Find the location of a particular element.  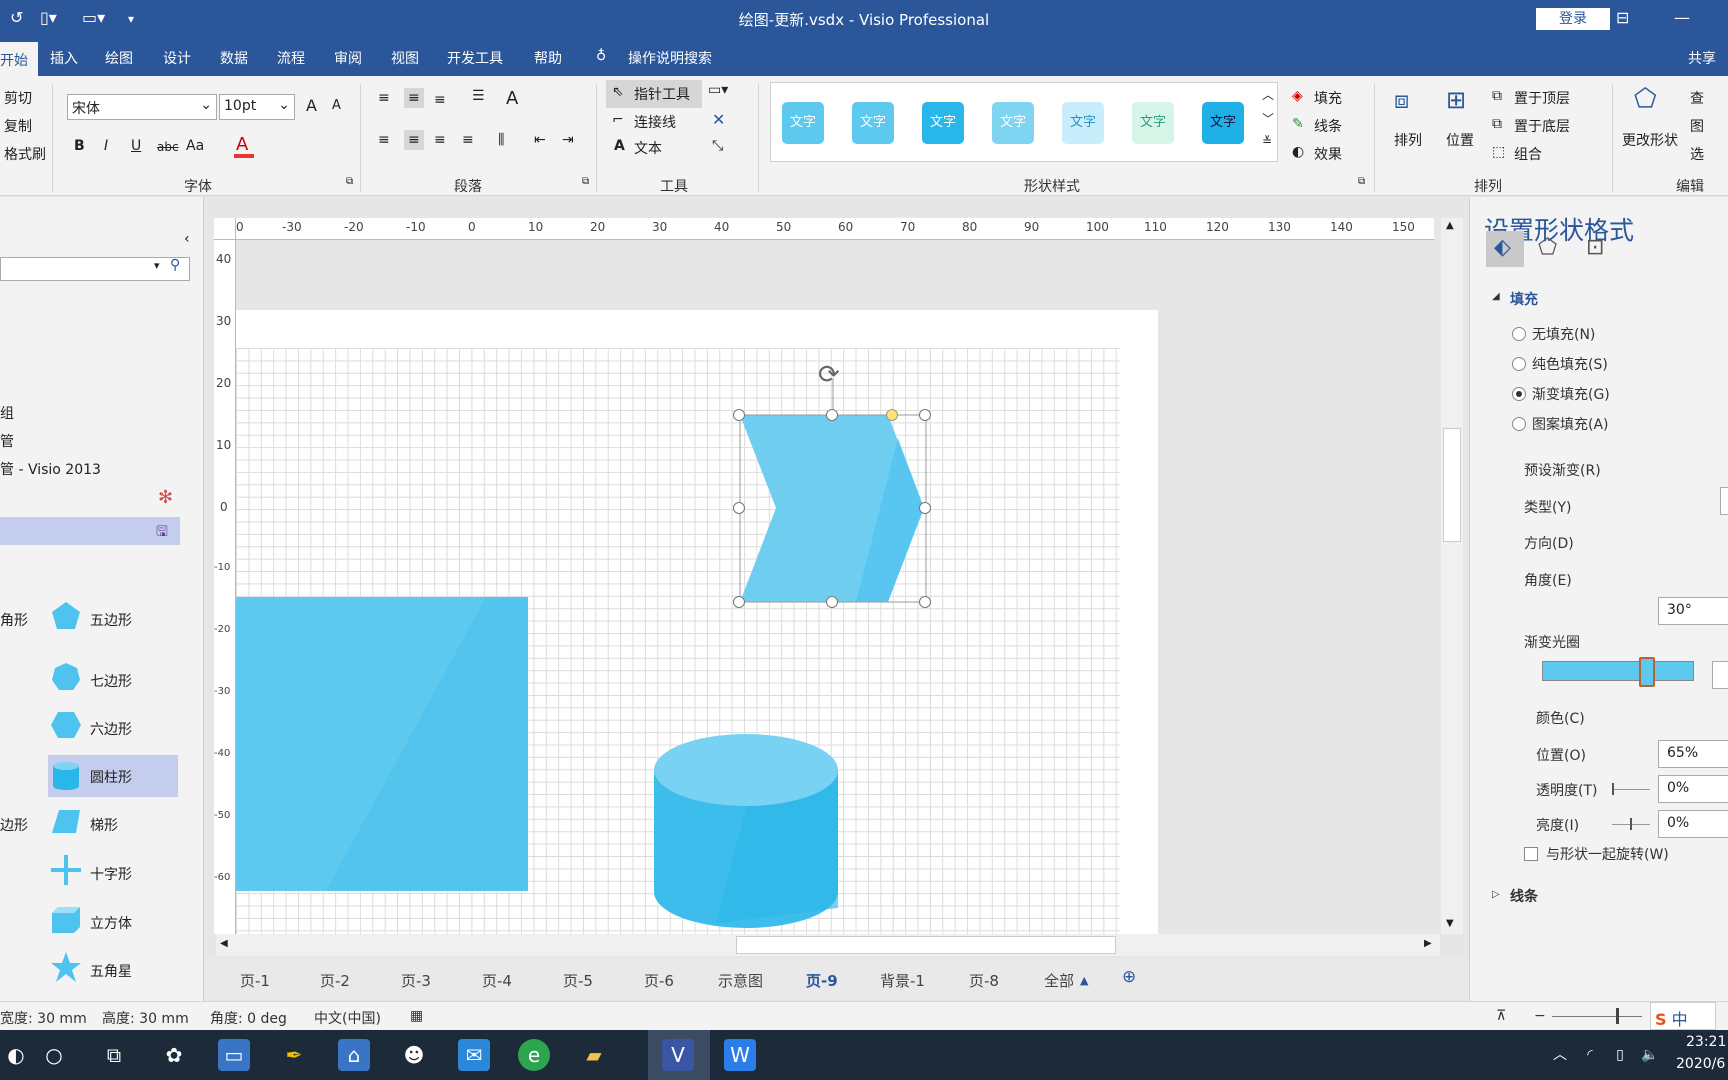

send-to-back-button: 置于底层 is located at coordinates (1542, 126).